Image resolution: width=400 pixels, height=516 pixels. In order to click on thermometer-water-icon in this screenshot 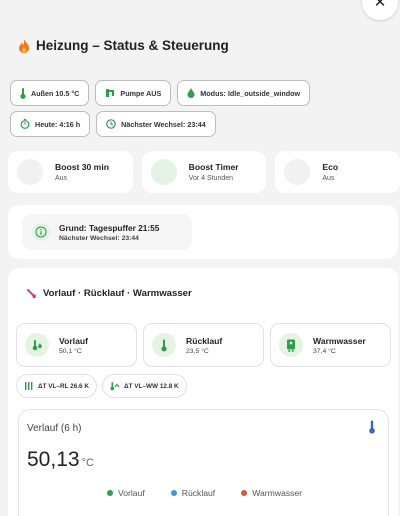, I will do `click(37, 345)`.